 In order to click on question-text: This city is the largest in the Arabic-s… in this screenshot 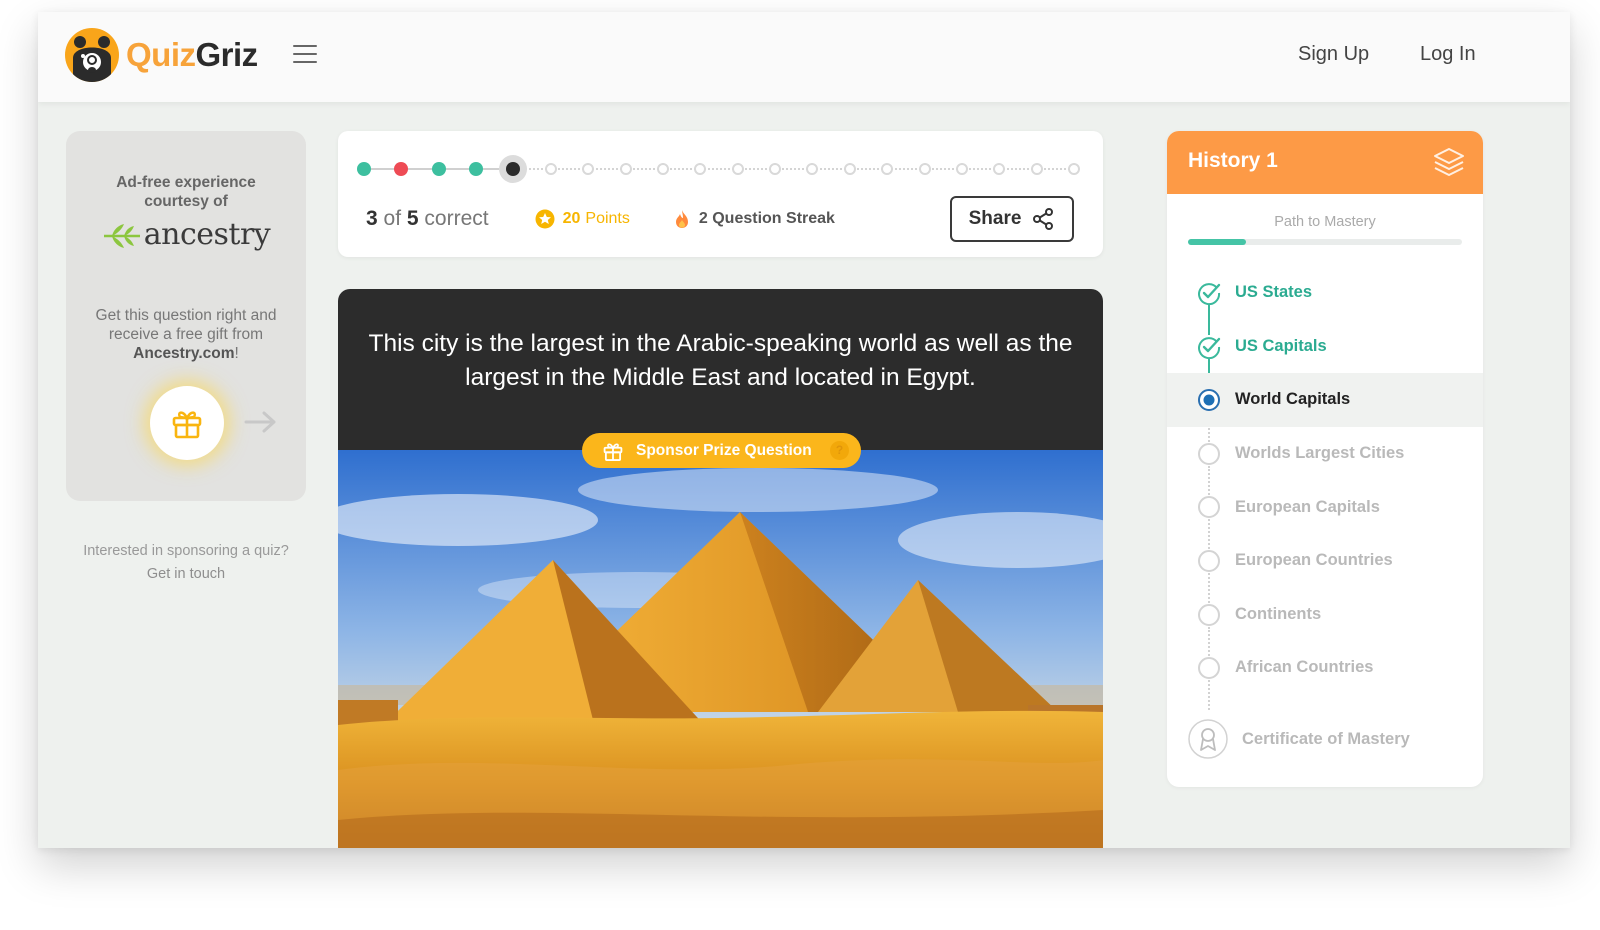, I will do `click(720, 360)`.